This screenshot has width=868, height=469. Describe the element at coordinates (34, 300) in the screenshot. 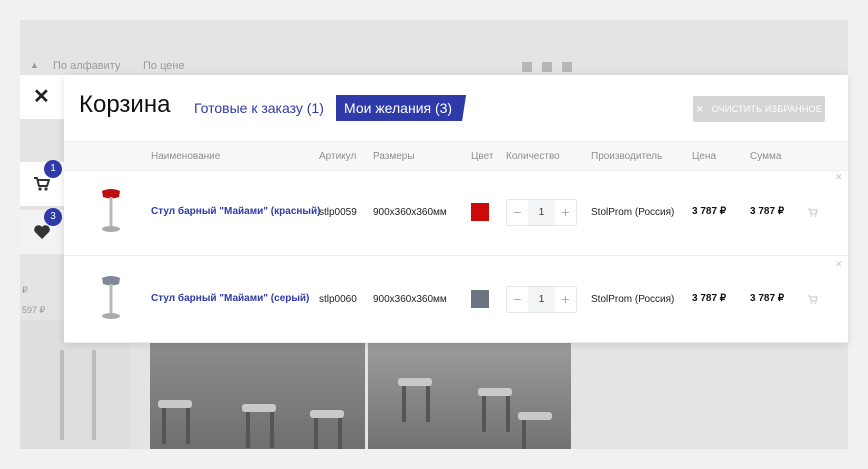

I see `background-price: ₽ 597 ₽` at that location.